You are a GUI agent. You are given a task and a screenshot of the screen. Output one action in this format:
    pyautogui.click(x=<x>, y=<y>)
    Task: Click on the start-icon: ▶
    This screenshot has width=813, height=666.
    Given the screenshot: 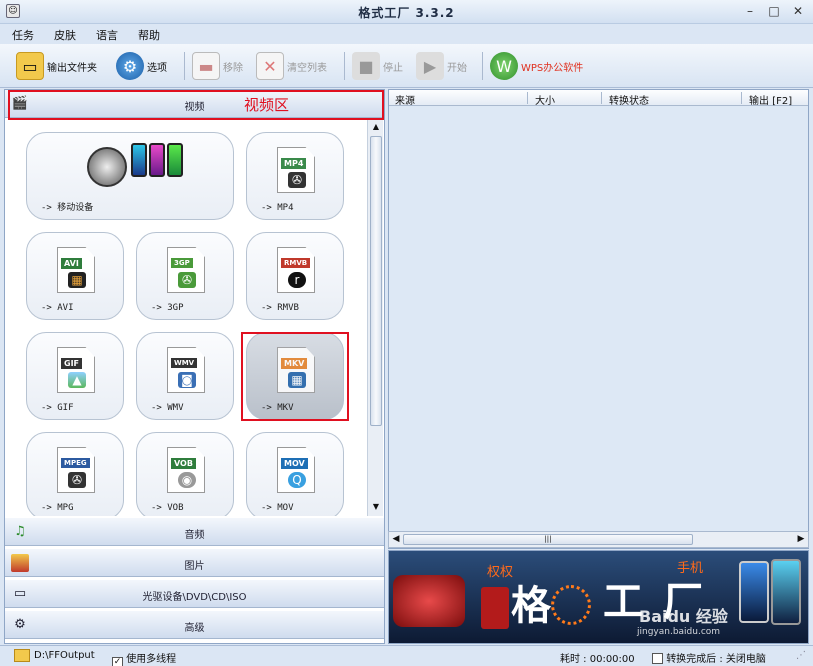 What is the action you would take?
    pyautogui.click(x=430, y=66)
    